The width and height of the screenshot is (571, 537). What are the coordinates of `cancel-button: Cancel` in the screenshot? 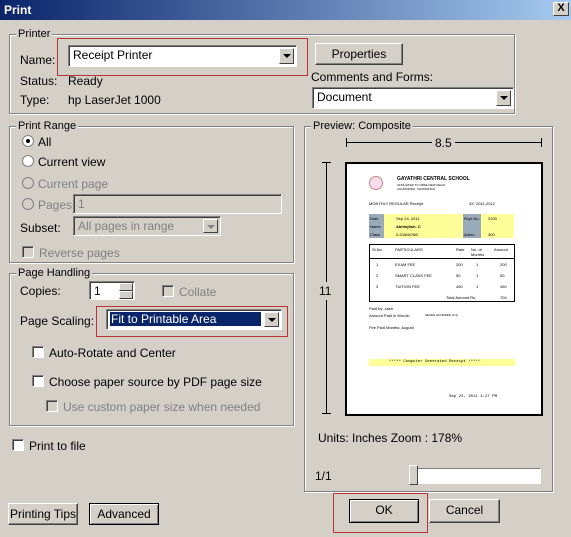 It's located at (464, 511).